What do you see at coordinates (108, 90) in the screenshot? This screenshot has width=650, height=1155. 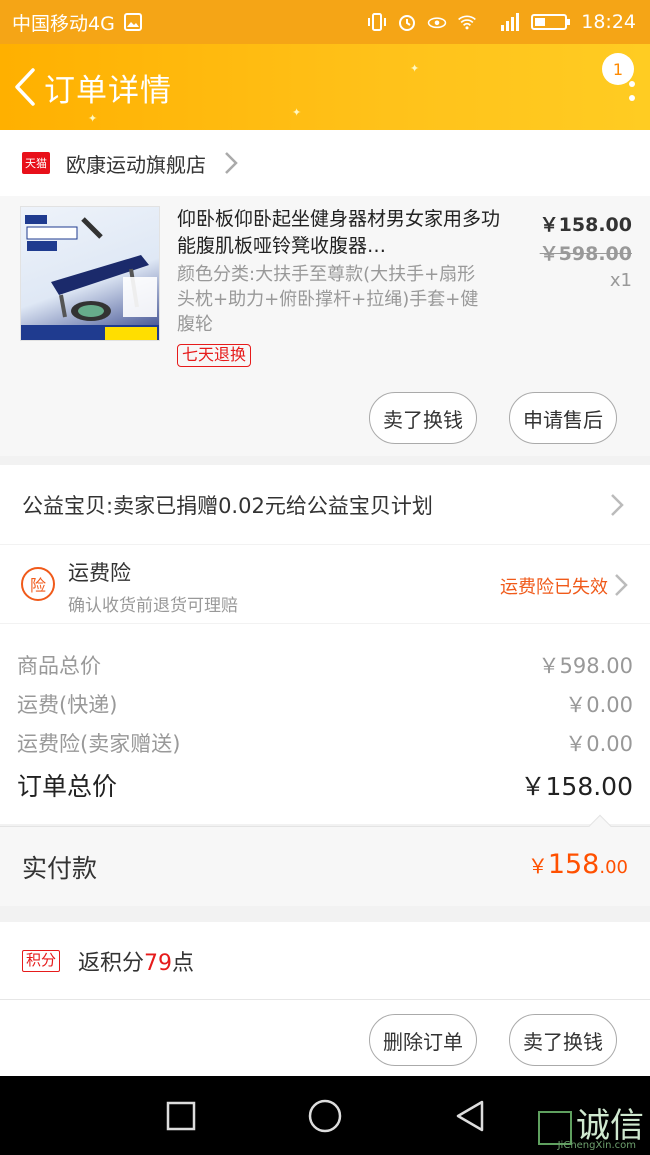 I see `page-title: 订单详情` at bounding box center [108, 90].